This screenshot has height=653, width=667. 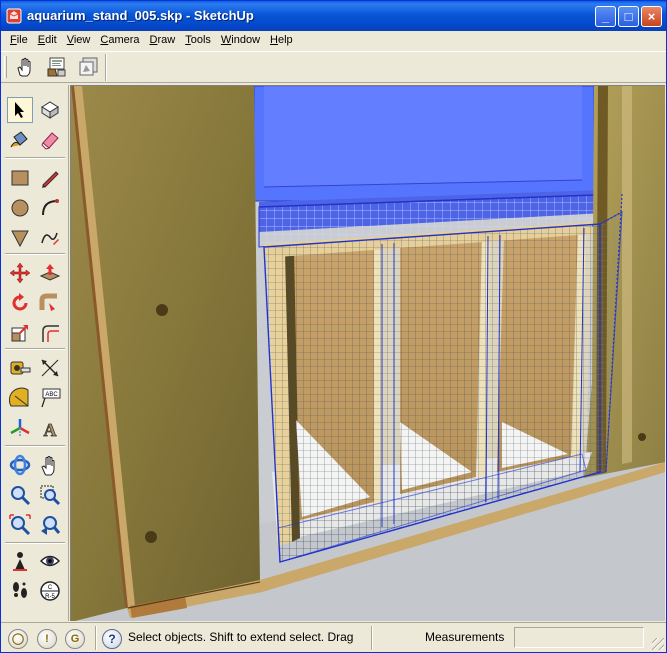 What do you see at coordinates (50, 588) in the screenshot?
I see `svg-text: C` at bounding box center [50, 588].